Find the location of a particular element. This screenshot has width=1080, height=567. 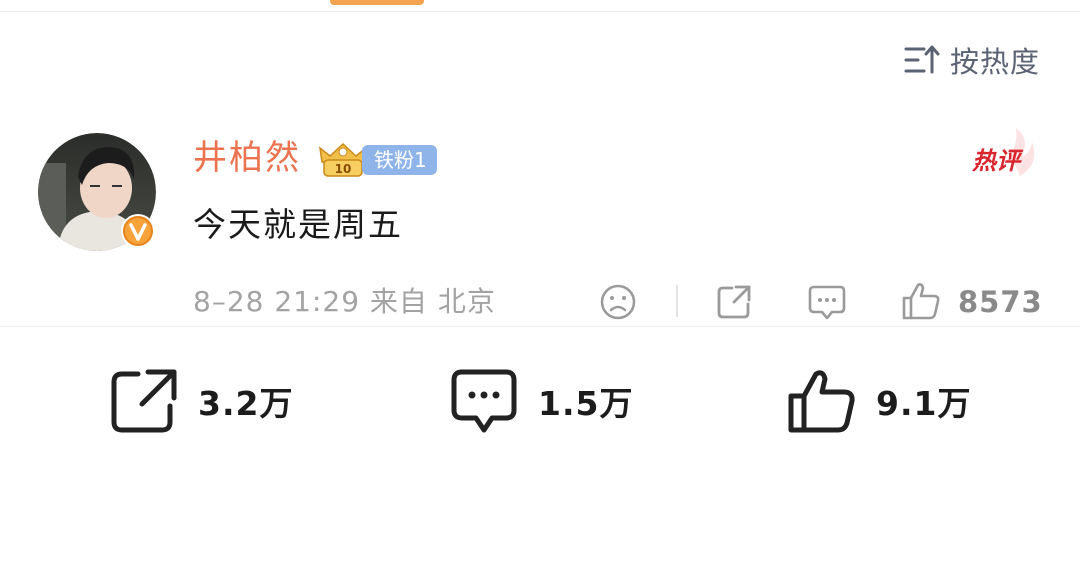

meta-separator is located at coordinates (677, 301).